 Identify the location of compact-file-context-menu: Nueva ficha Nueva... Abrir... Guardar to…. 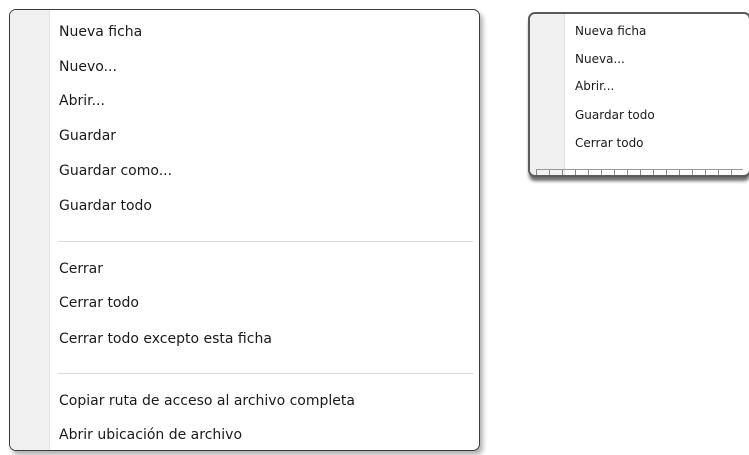
(638, 94).